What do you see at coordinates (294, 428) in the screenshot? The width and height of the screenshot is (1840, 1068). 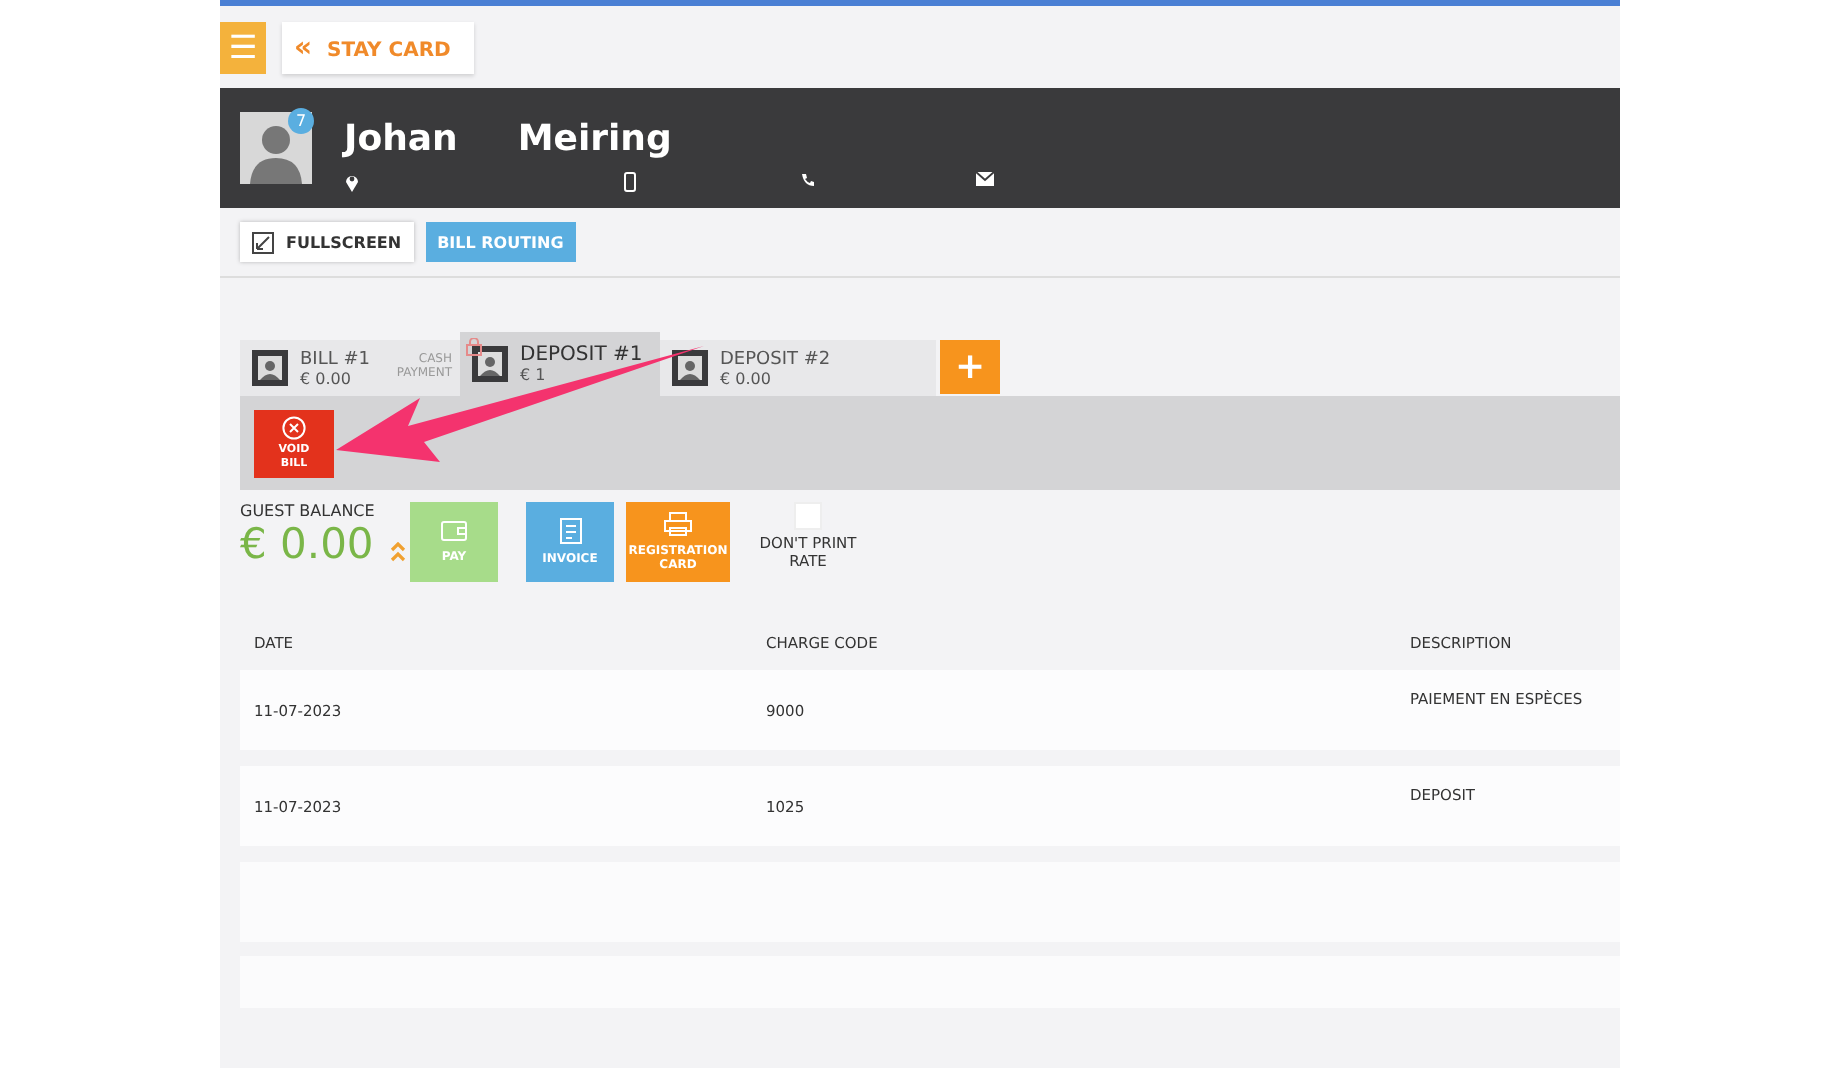 I see `close-icon` at bounding box center [294, 428].